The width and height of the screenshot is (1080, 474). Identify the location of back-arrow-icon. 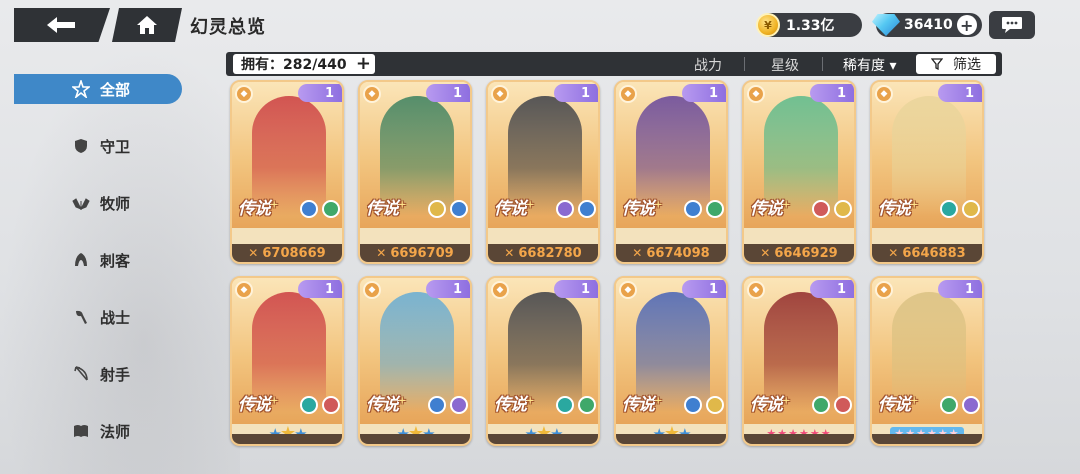
(61, 25).